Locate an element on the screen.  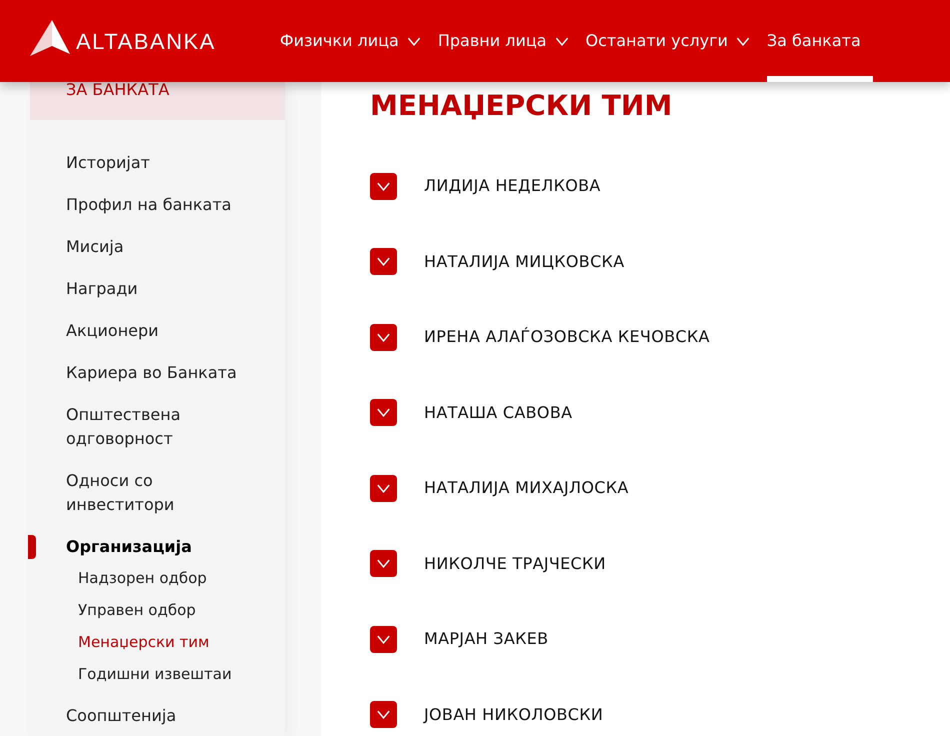
nav-link: Правни лица is located at coordinates (503, 41).